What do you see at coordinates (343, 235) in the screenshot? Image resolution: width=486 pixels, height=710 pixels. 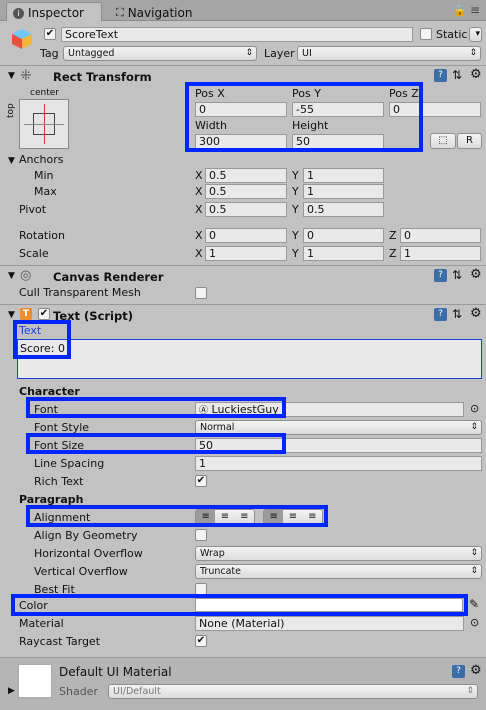 I see `rotation-y-input: 0` at bounding box center [343, 235].